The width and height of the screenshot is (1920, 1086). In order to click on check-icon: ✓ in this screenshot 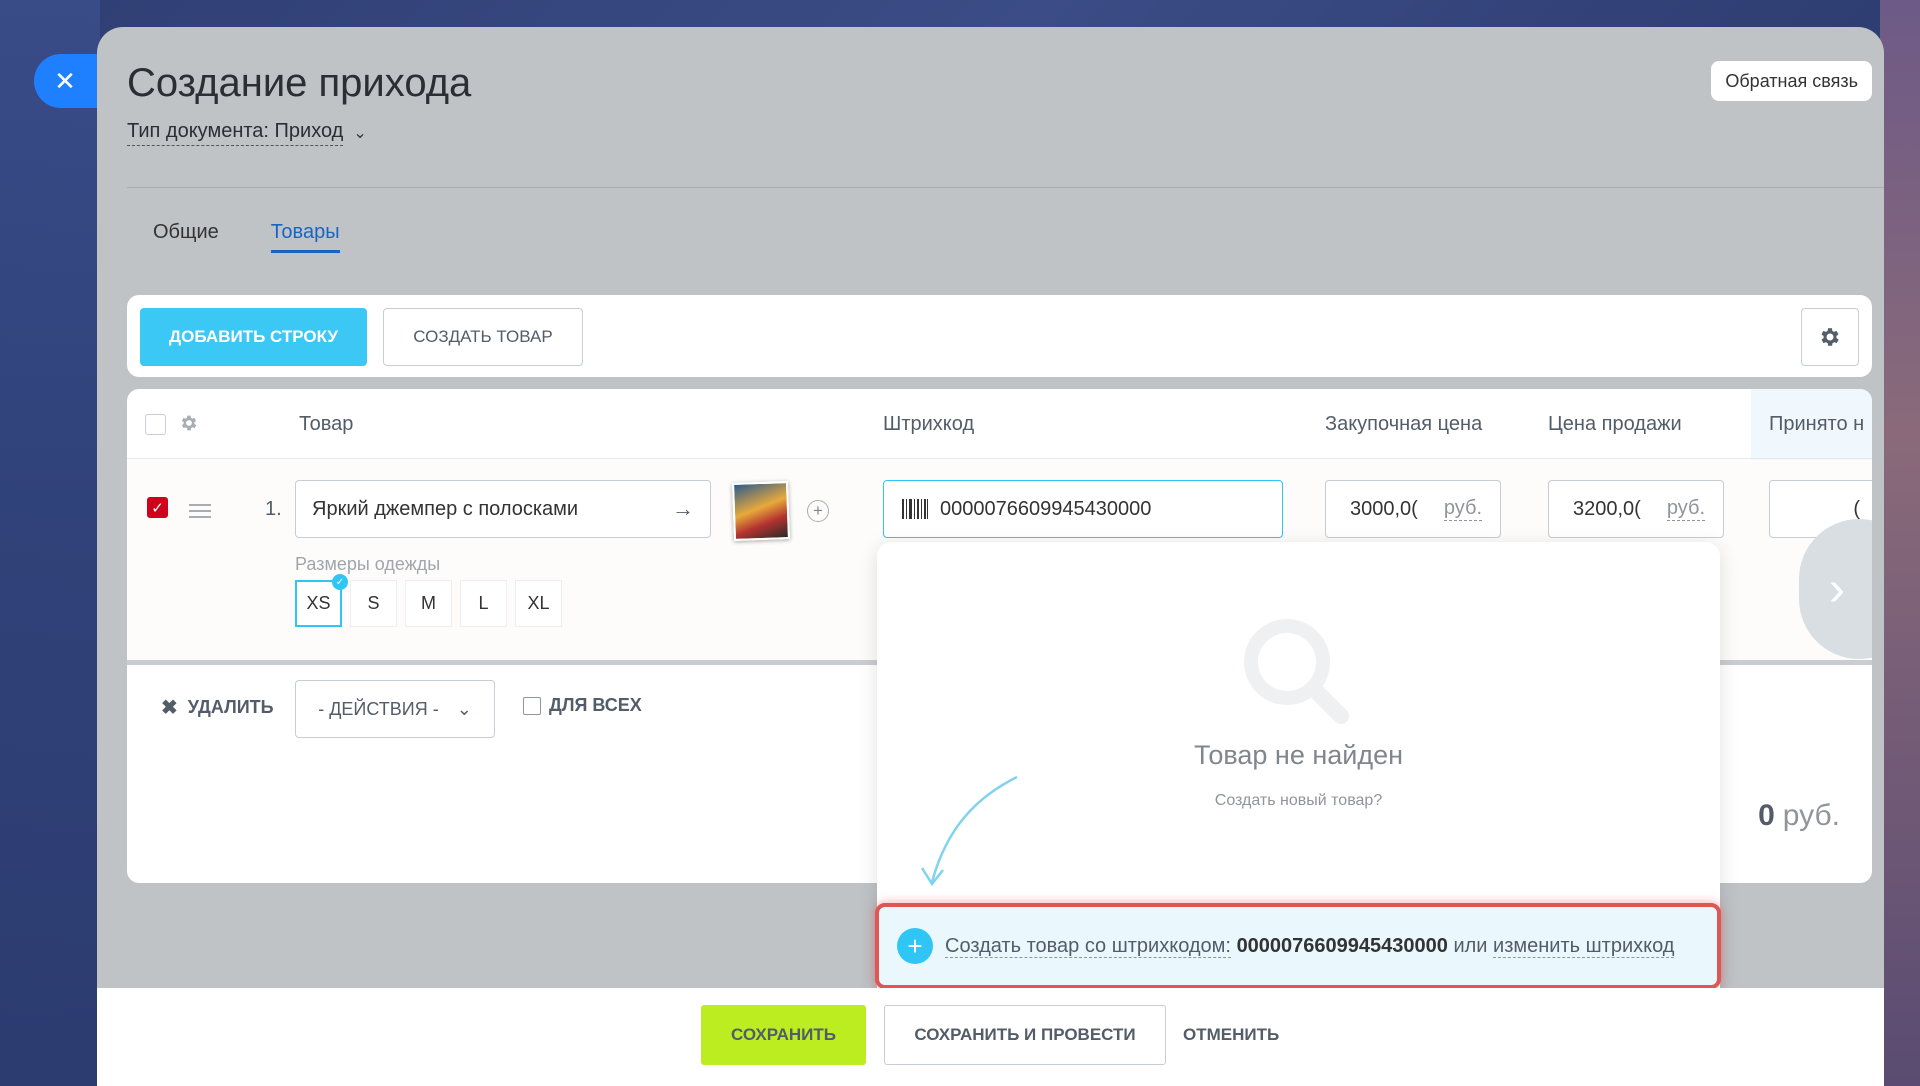, I will do `click(340, 582)`.